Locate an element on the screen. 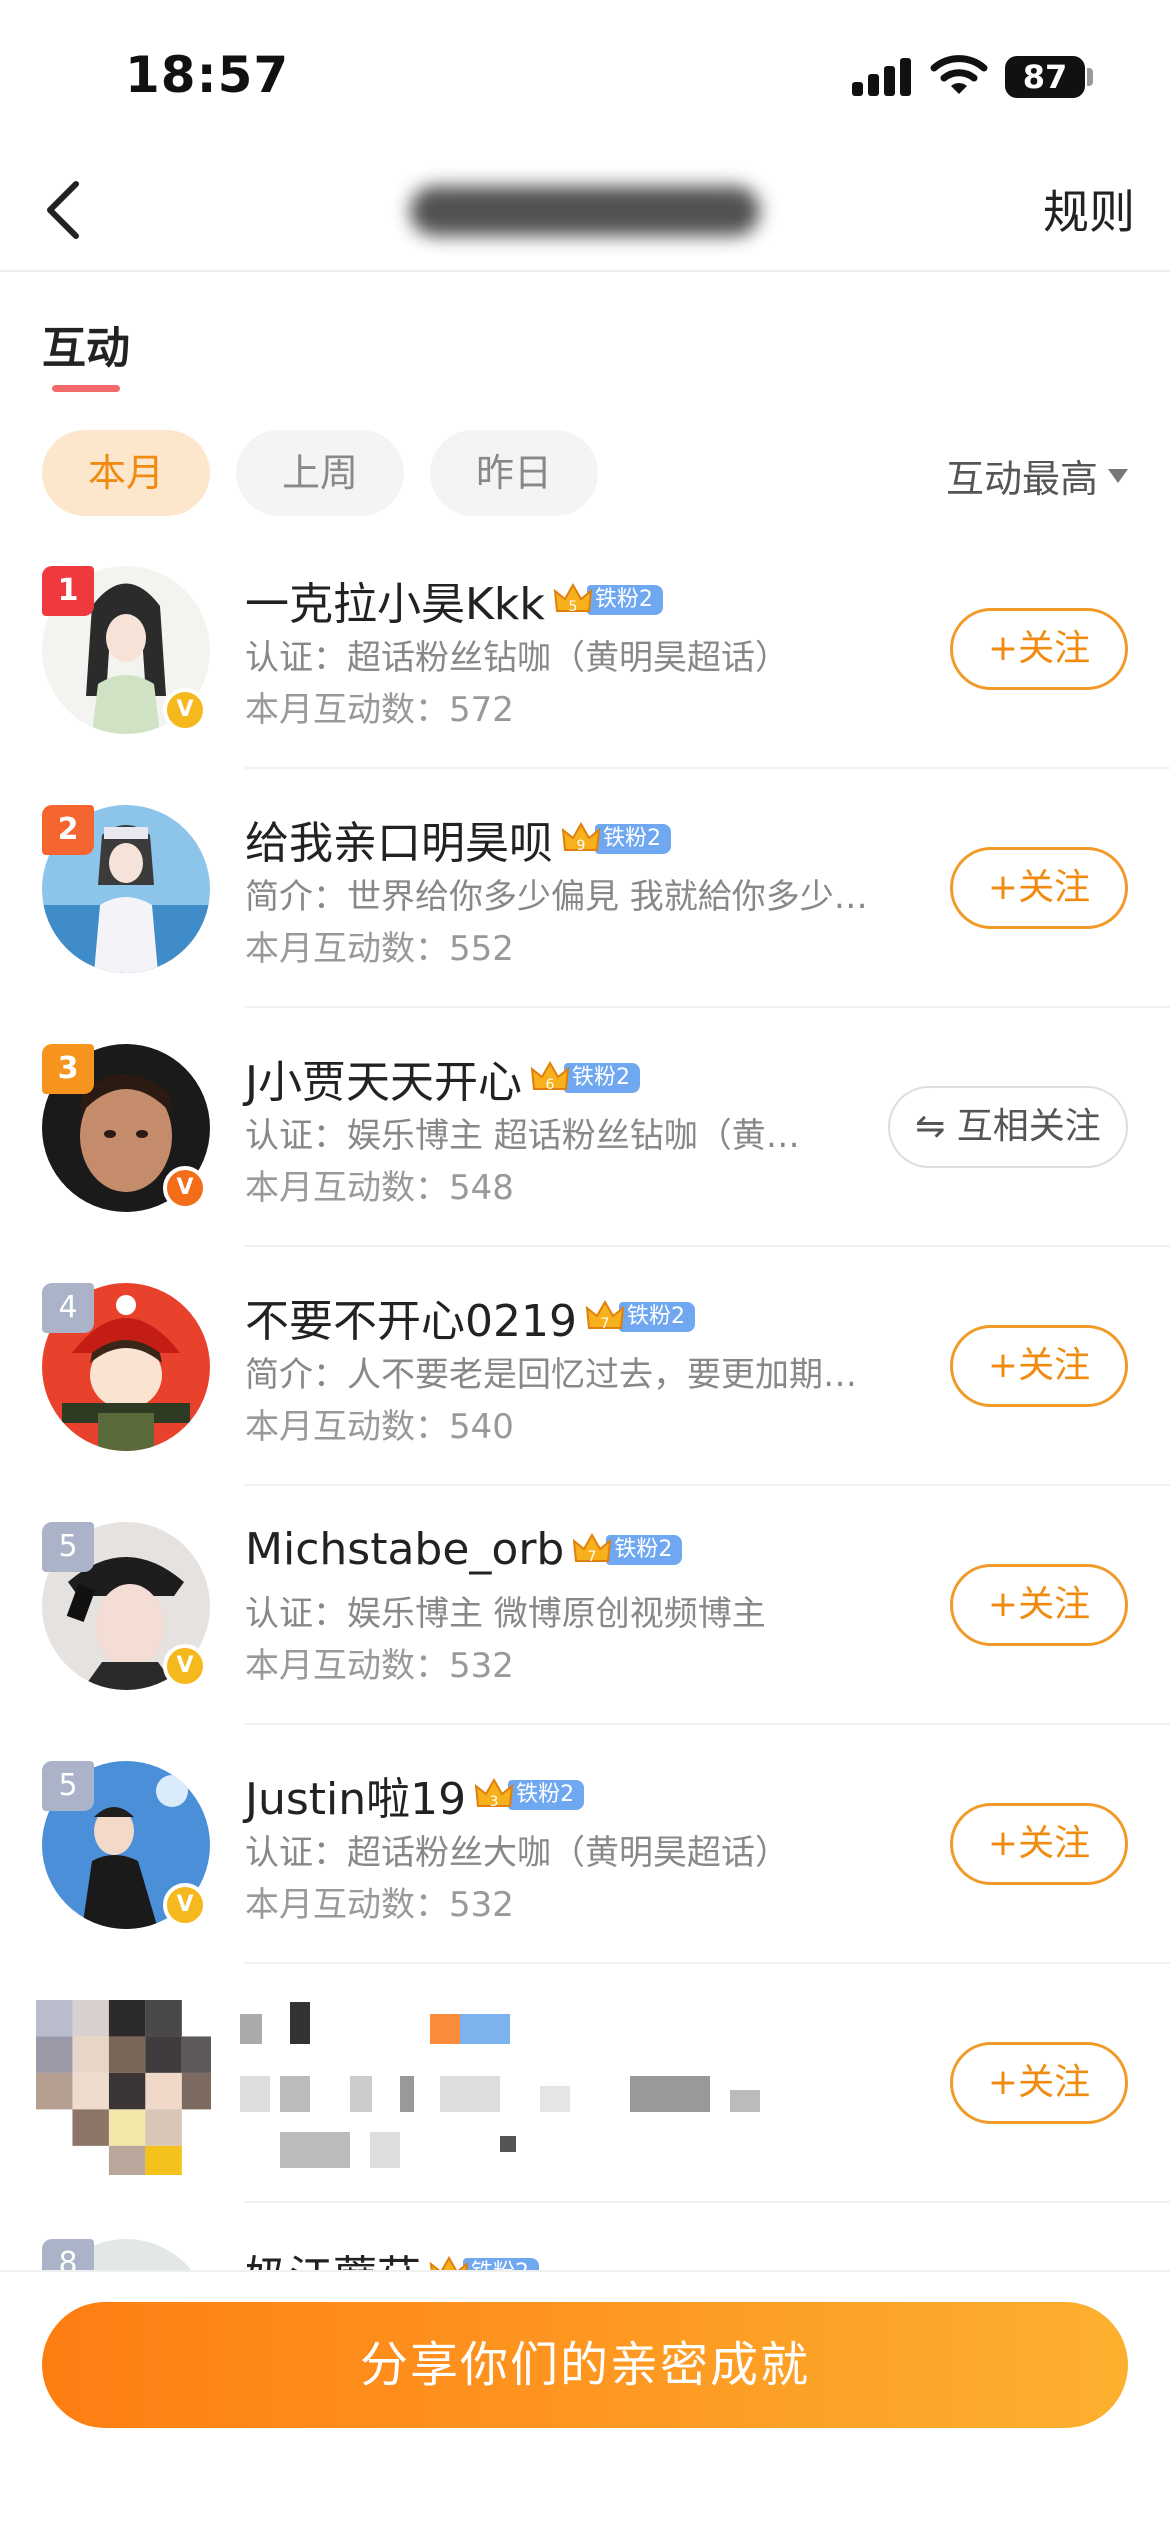  crown-icon: 9 is located at coordinates (581, 837).